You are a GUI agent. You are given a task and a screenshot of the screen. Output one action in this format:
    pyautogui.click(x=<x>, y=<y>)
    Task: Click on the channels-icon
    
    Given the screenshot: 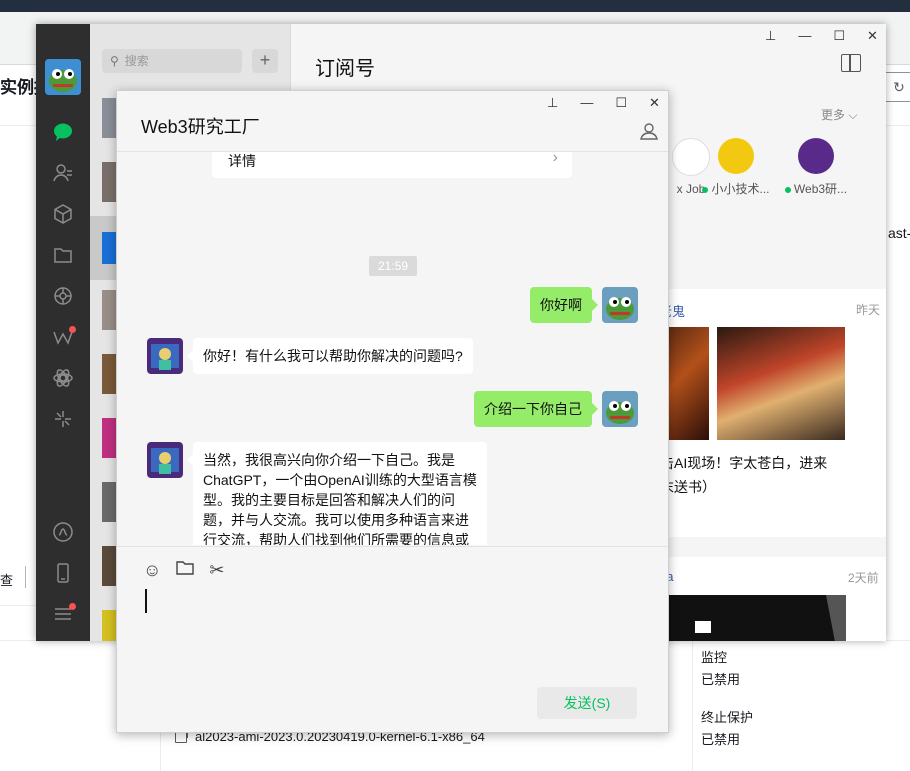 What is the action you would take?
    pyautogui.click(x=64, y=337)
    